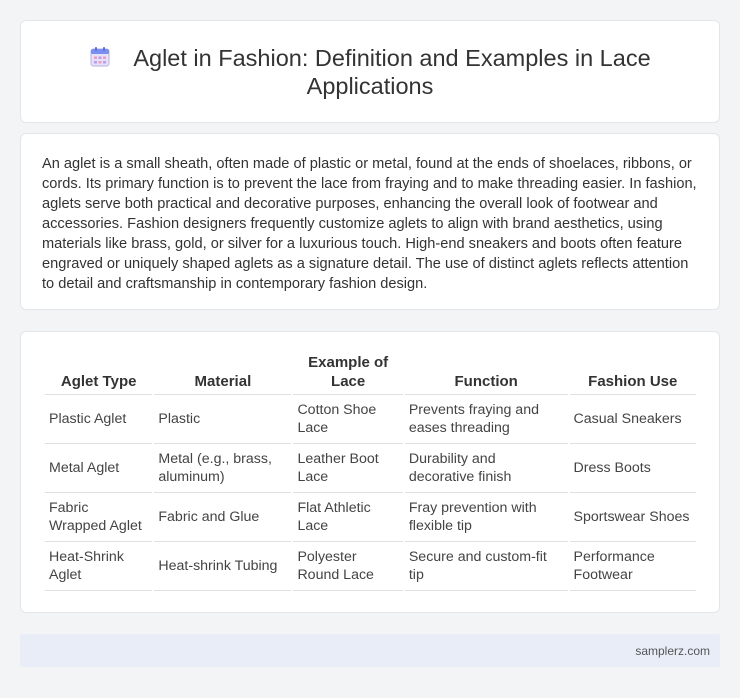 The image size is (740, 698). I want to click on table-cell: Heat-Shrink Aglet, so click(99, 566).